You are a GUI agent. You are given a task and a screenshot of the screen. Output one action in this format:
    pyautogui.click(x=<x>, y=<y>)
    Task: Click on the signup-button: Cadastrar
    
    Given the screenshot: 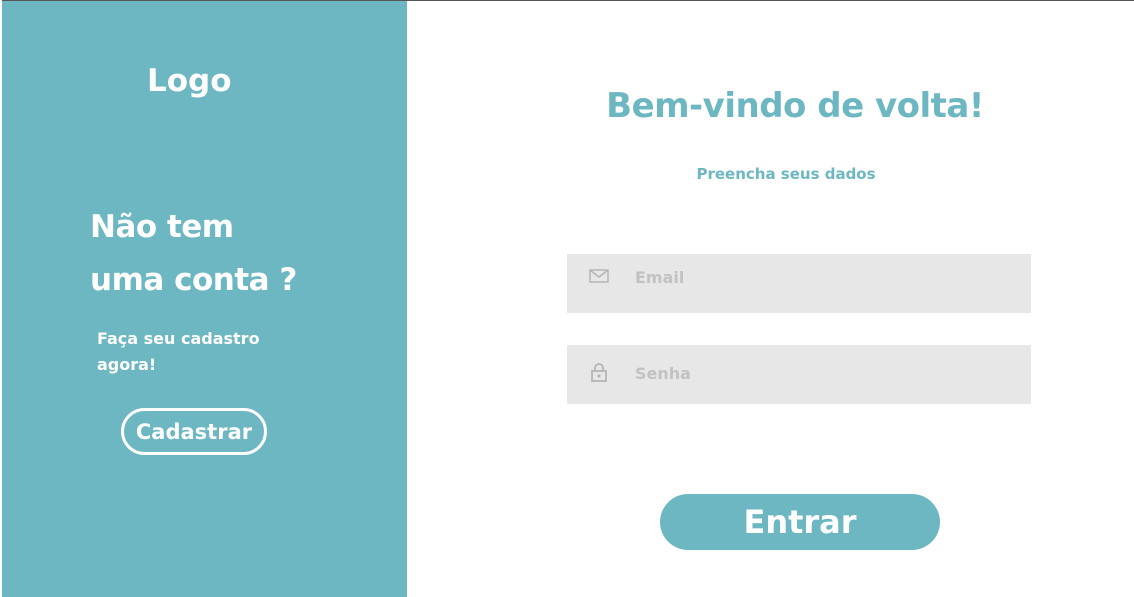 What is the action you would take?
    pyautogui.click(x=194, y=431)
    